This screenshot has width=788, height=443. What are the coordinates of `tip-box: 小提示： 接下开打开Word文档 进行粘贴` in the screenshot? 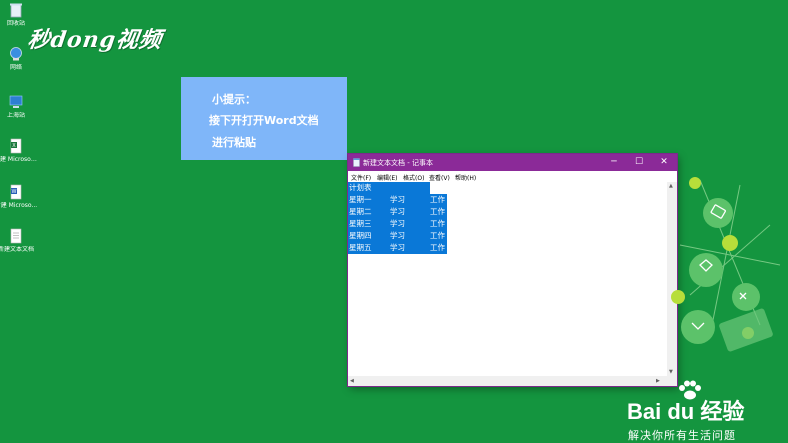 It's located at (264, 118).